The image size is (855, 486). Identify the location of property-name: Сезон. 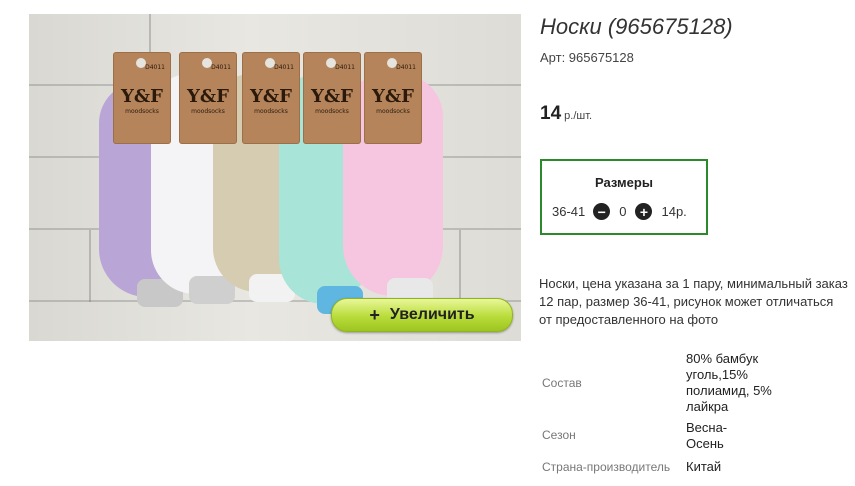
(559, 435).